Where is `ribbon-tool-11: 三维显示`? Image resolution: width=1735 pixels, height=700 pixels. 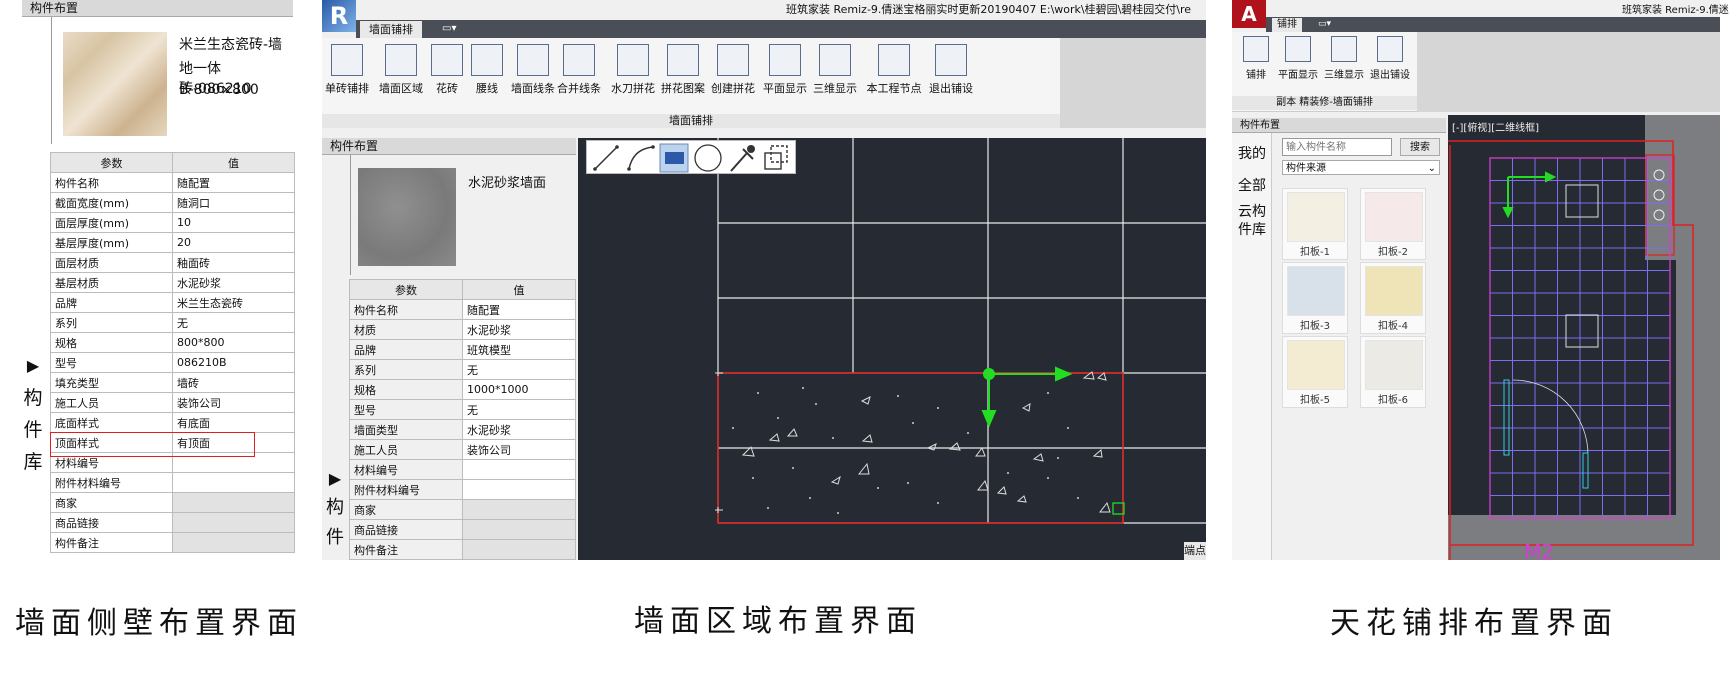
ribbon-tool-11: 三维显示 is located at coordinates (835, 70).